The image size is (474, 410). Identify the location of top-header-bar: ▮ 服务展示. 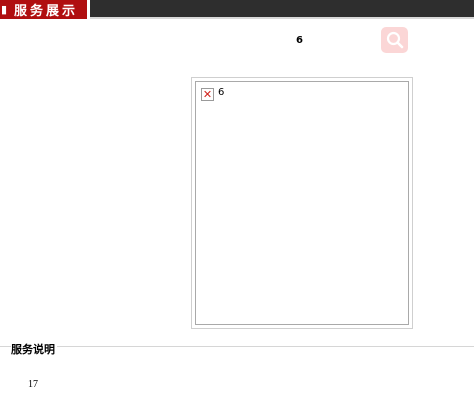
(237, 9).